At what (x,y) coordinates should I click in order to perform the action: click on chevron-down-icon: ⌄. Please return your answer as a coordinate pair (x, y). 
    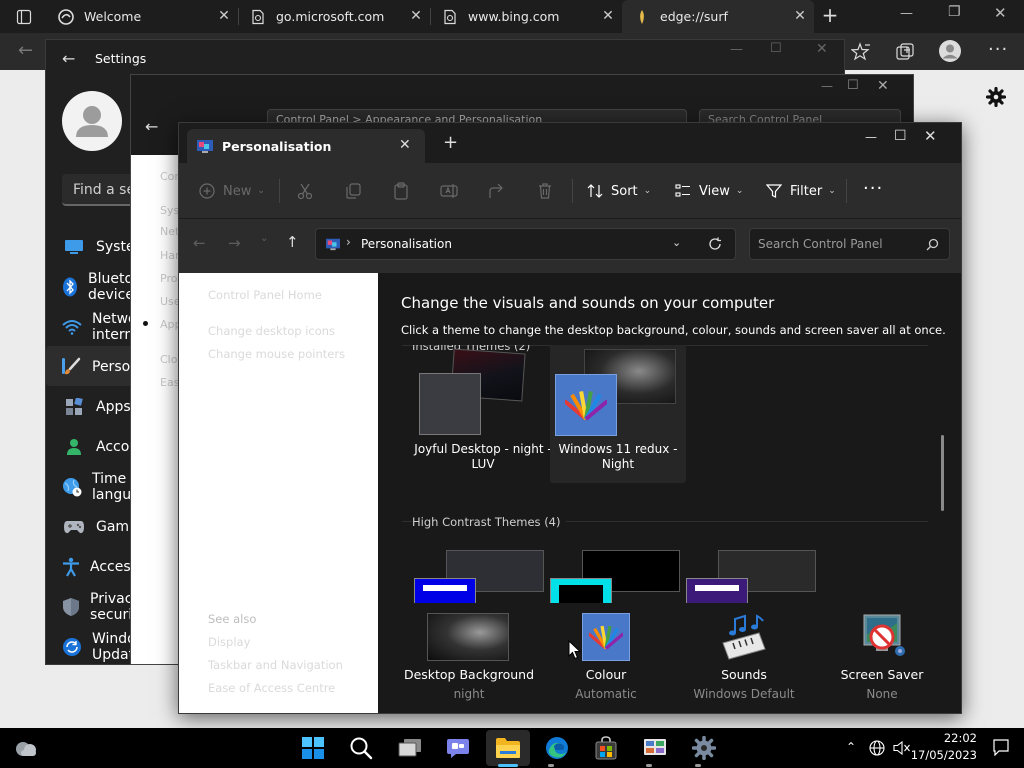
    Looking at the image, I should click on (832, 191).